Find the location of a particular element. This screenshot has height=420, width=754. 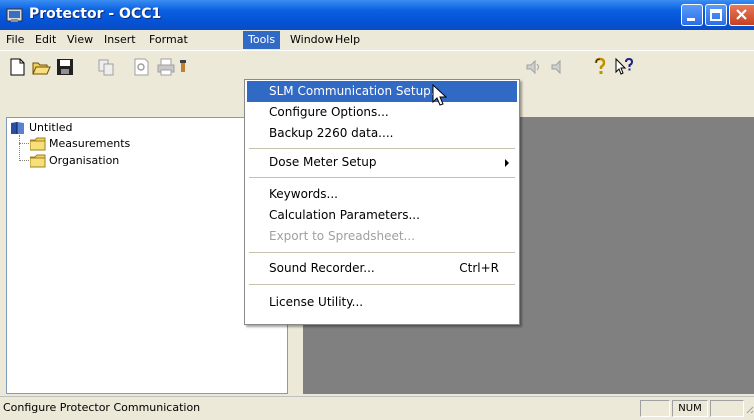

copy-icon is located at coordinates (106, 67).